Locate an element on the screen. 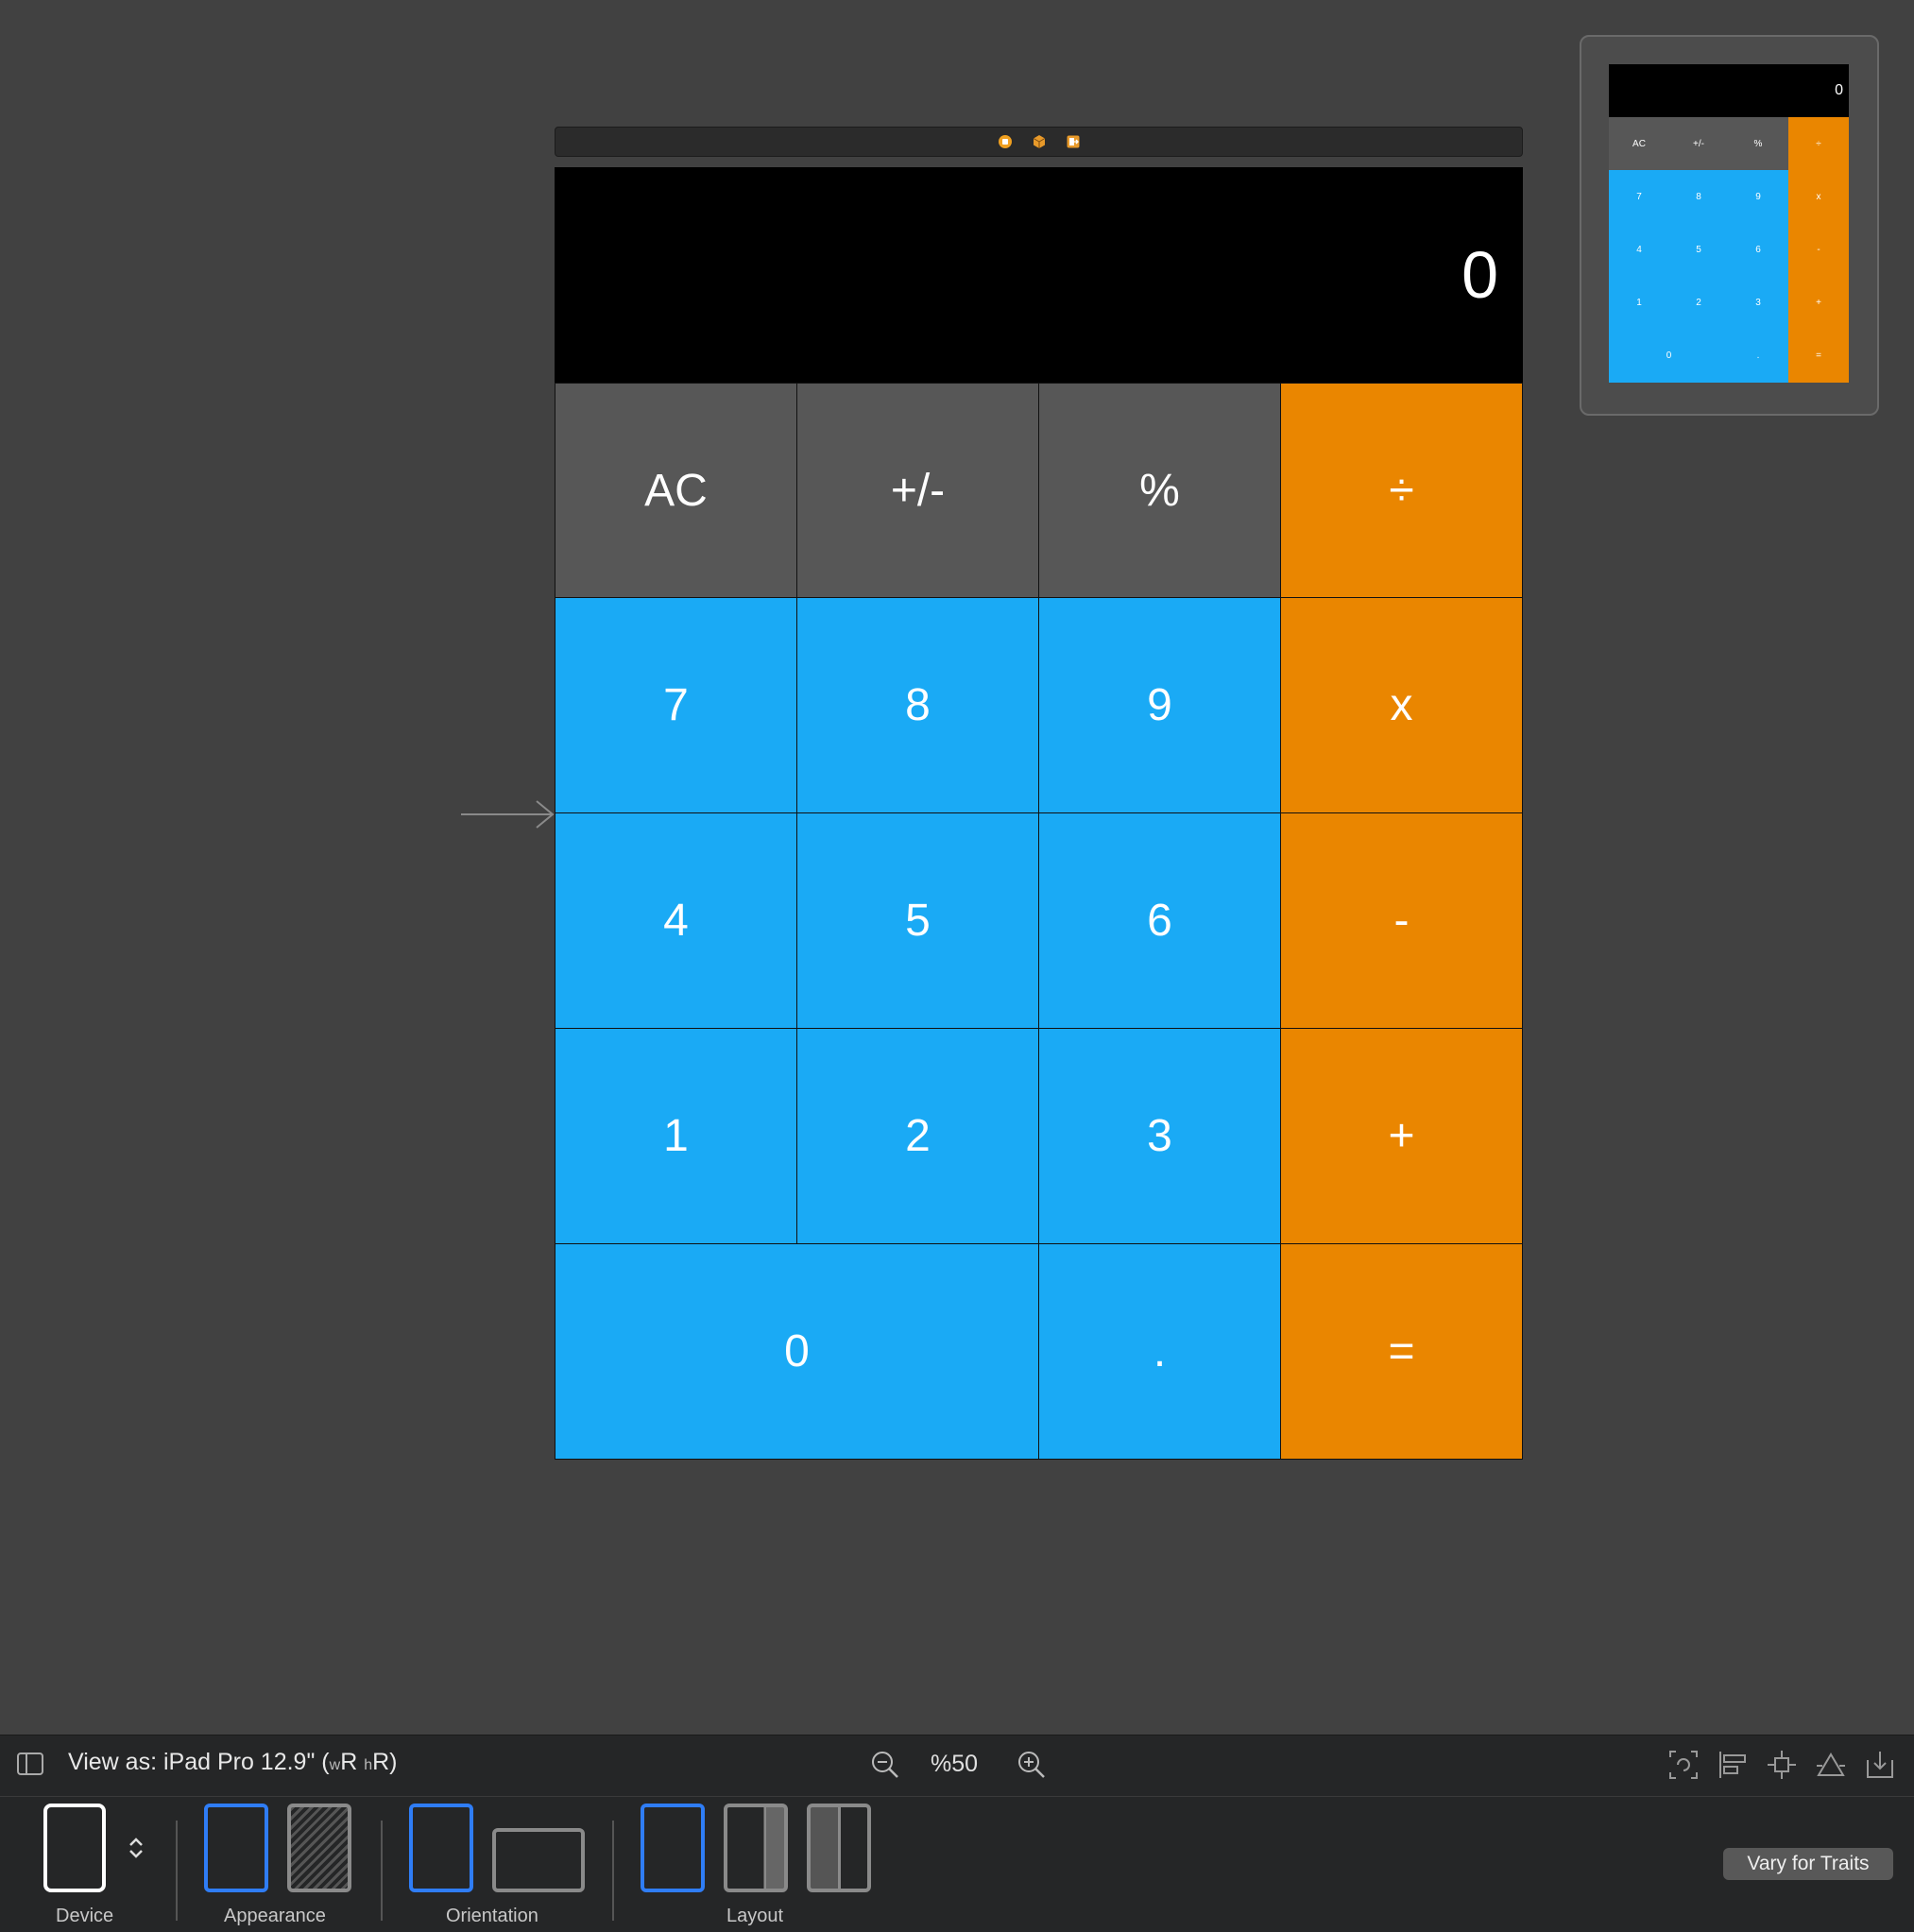  view-as-label: View as: iPad Pro 12.9" (wR hR) is located at coordinates (233, 1762).